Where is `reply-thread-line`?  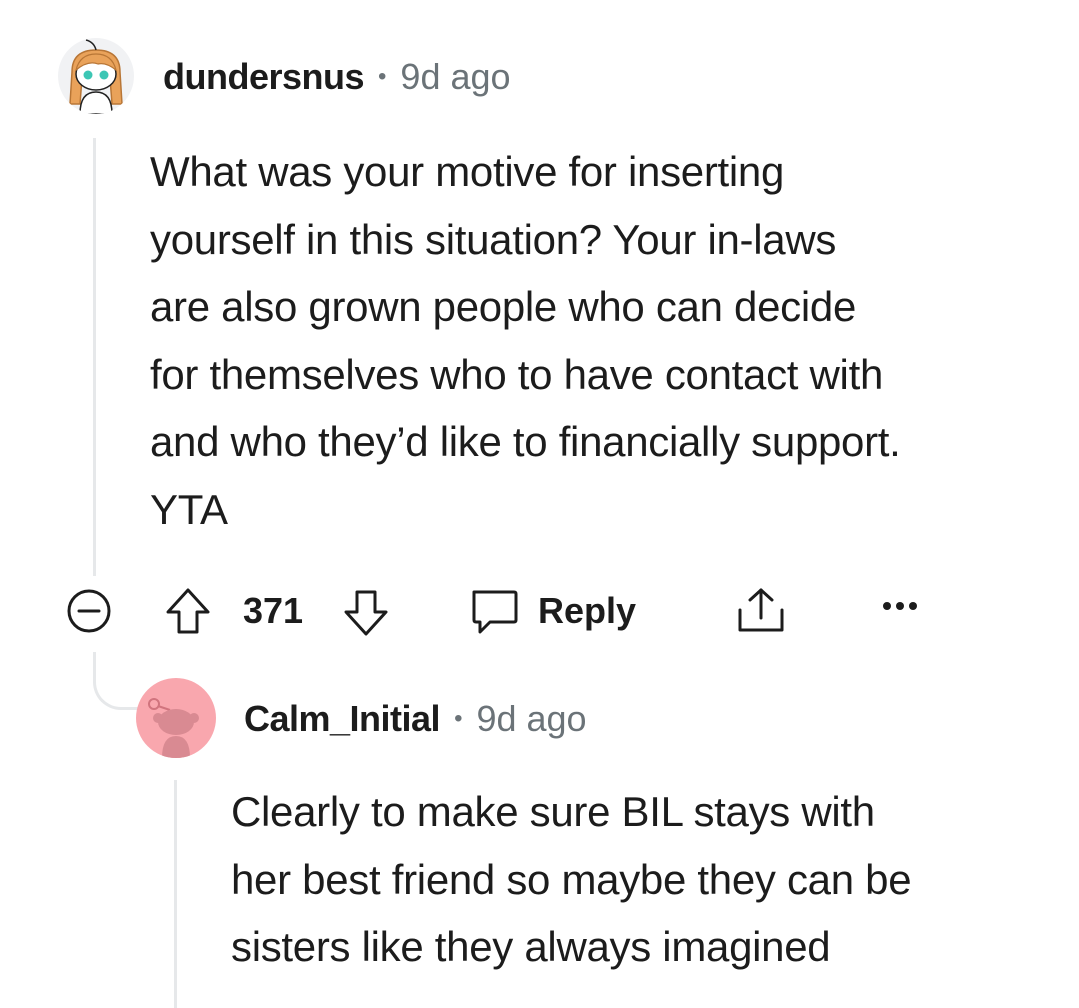 reply-thread-line is located at coordinates (175, 894).